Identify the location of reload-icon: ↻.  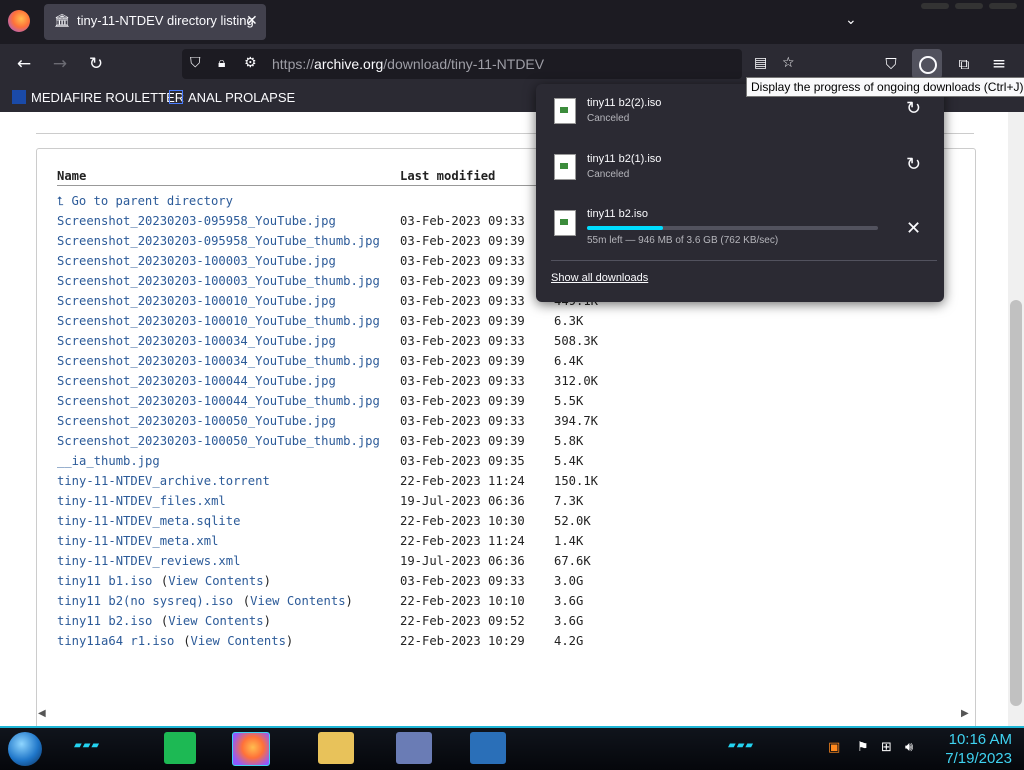
(96, 64).